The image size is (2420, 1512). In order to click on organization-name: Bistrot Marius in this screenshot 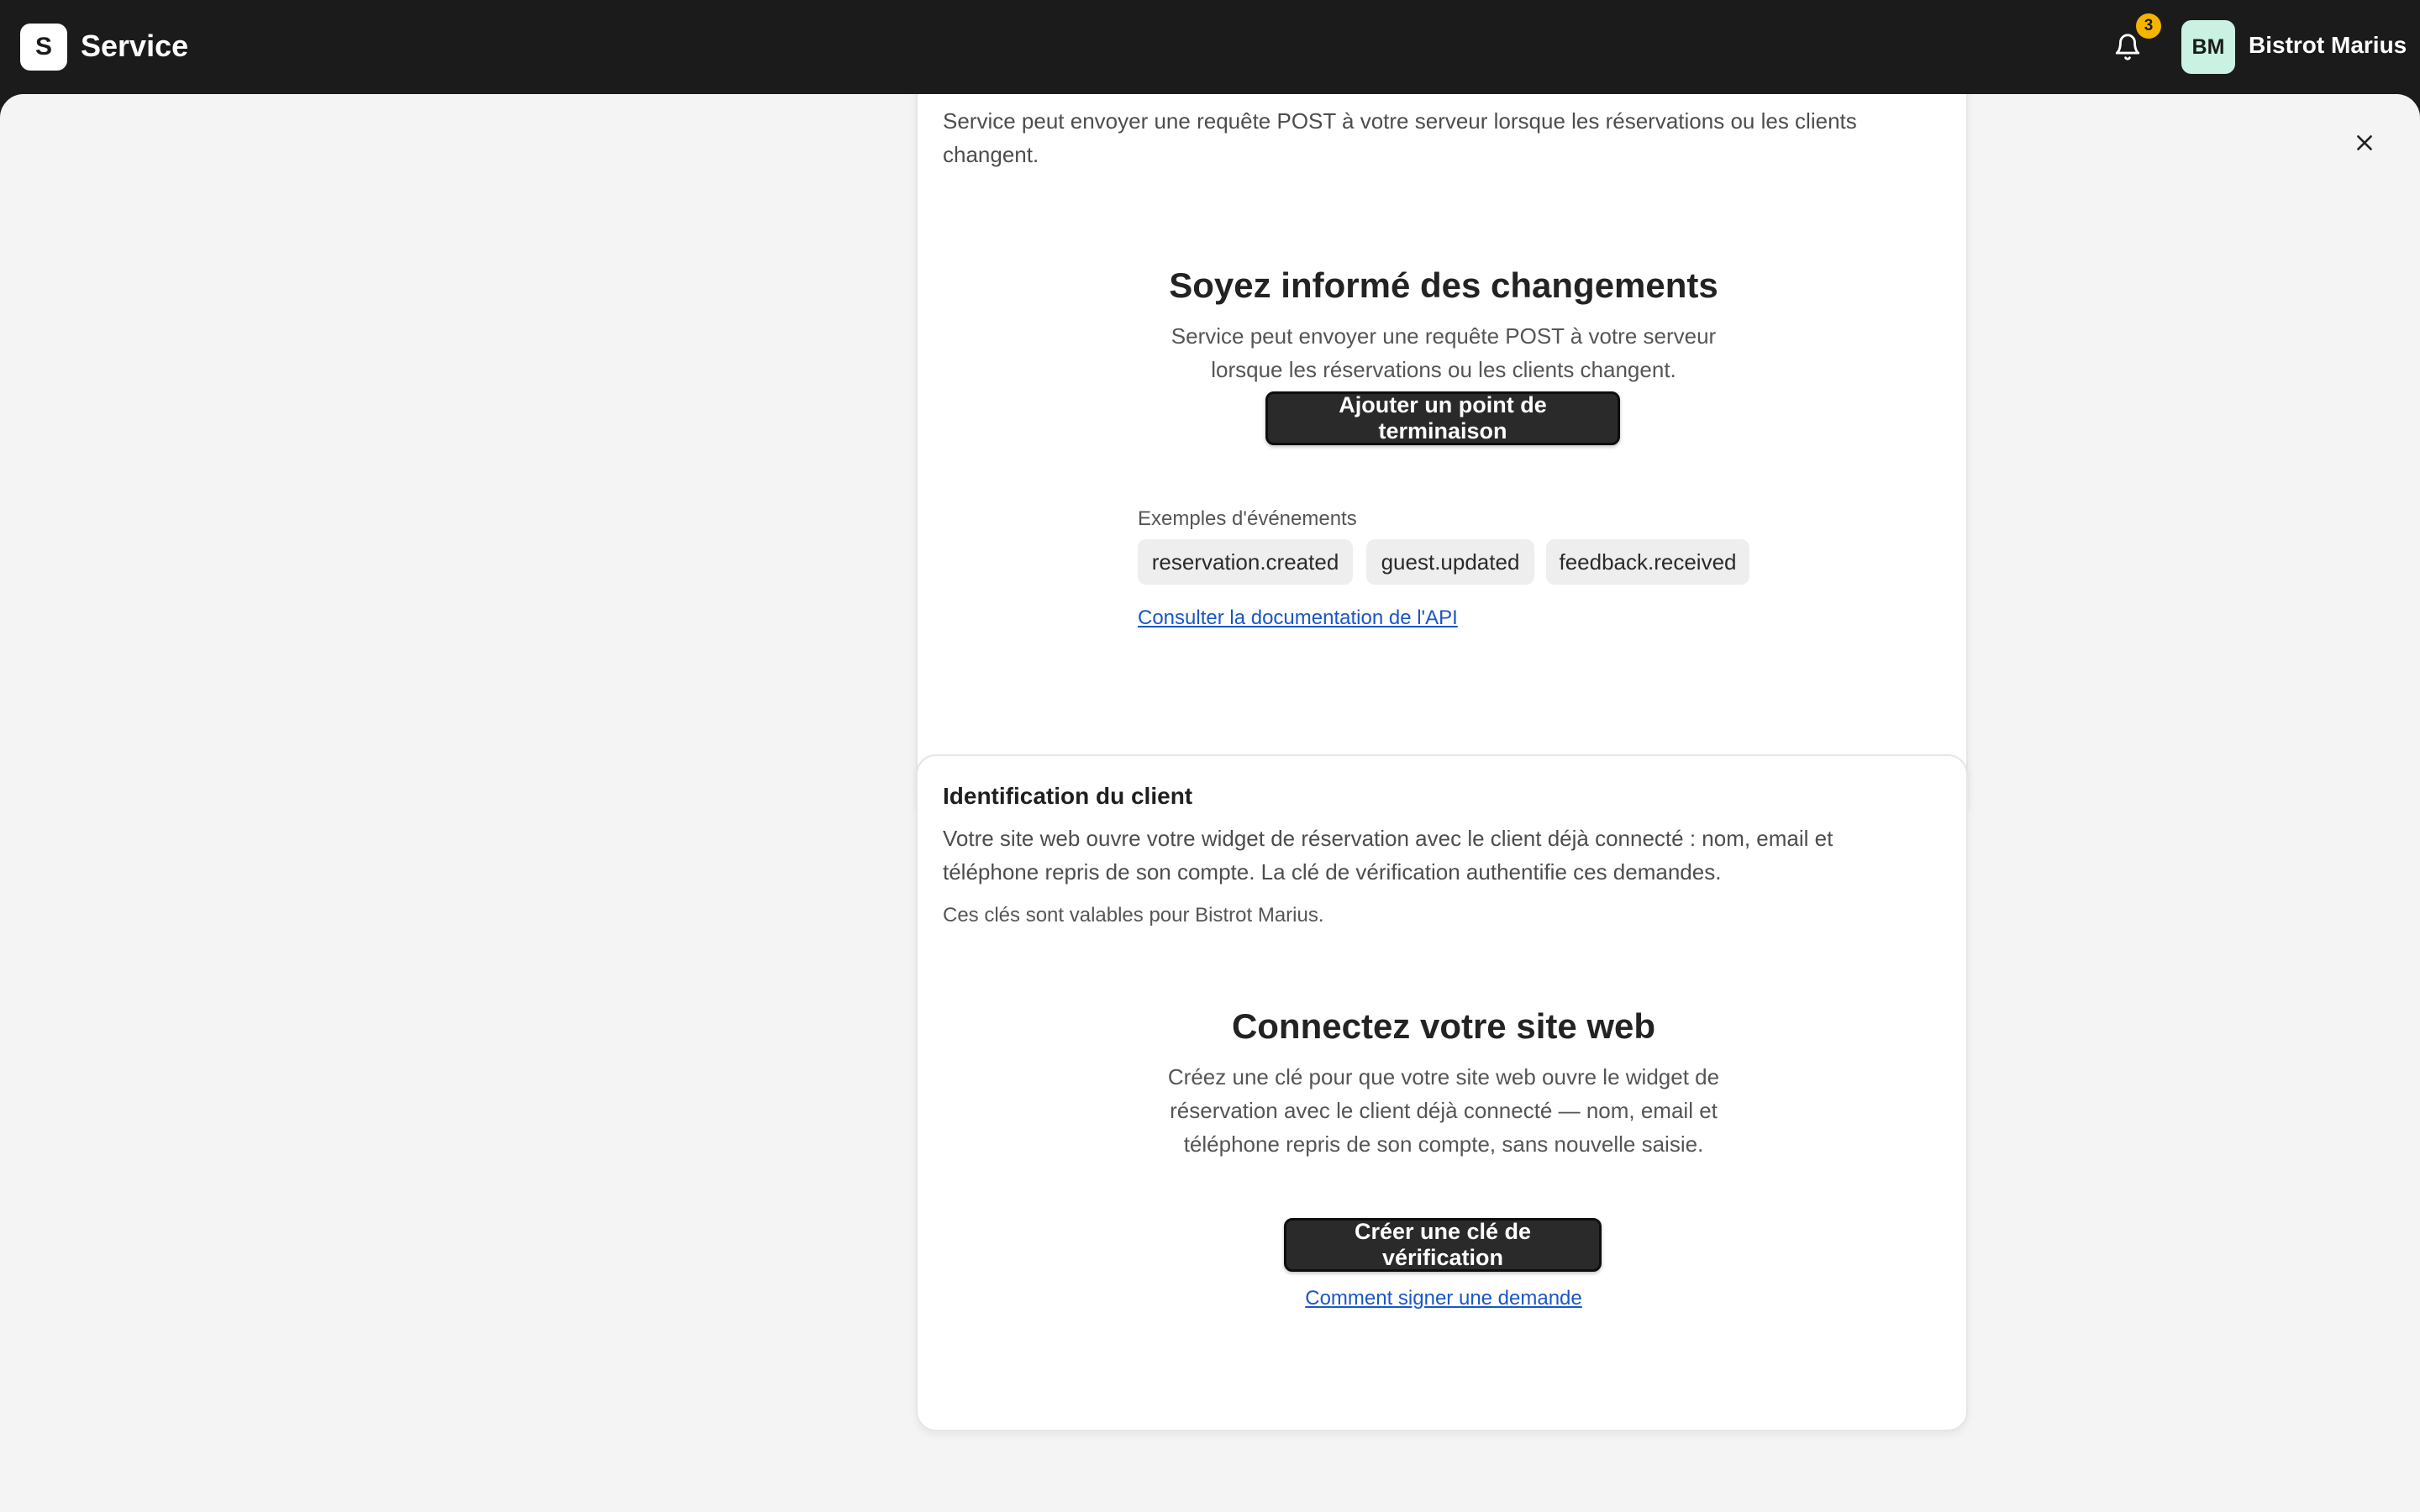, I will do `click(2328, 45)`.